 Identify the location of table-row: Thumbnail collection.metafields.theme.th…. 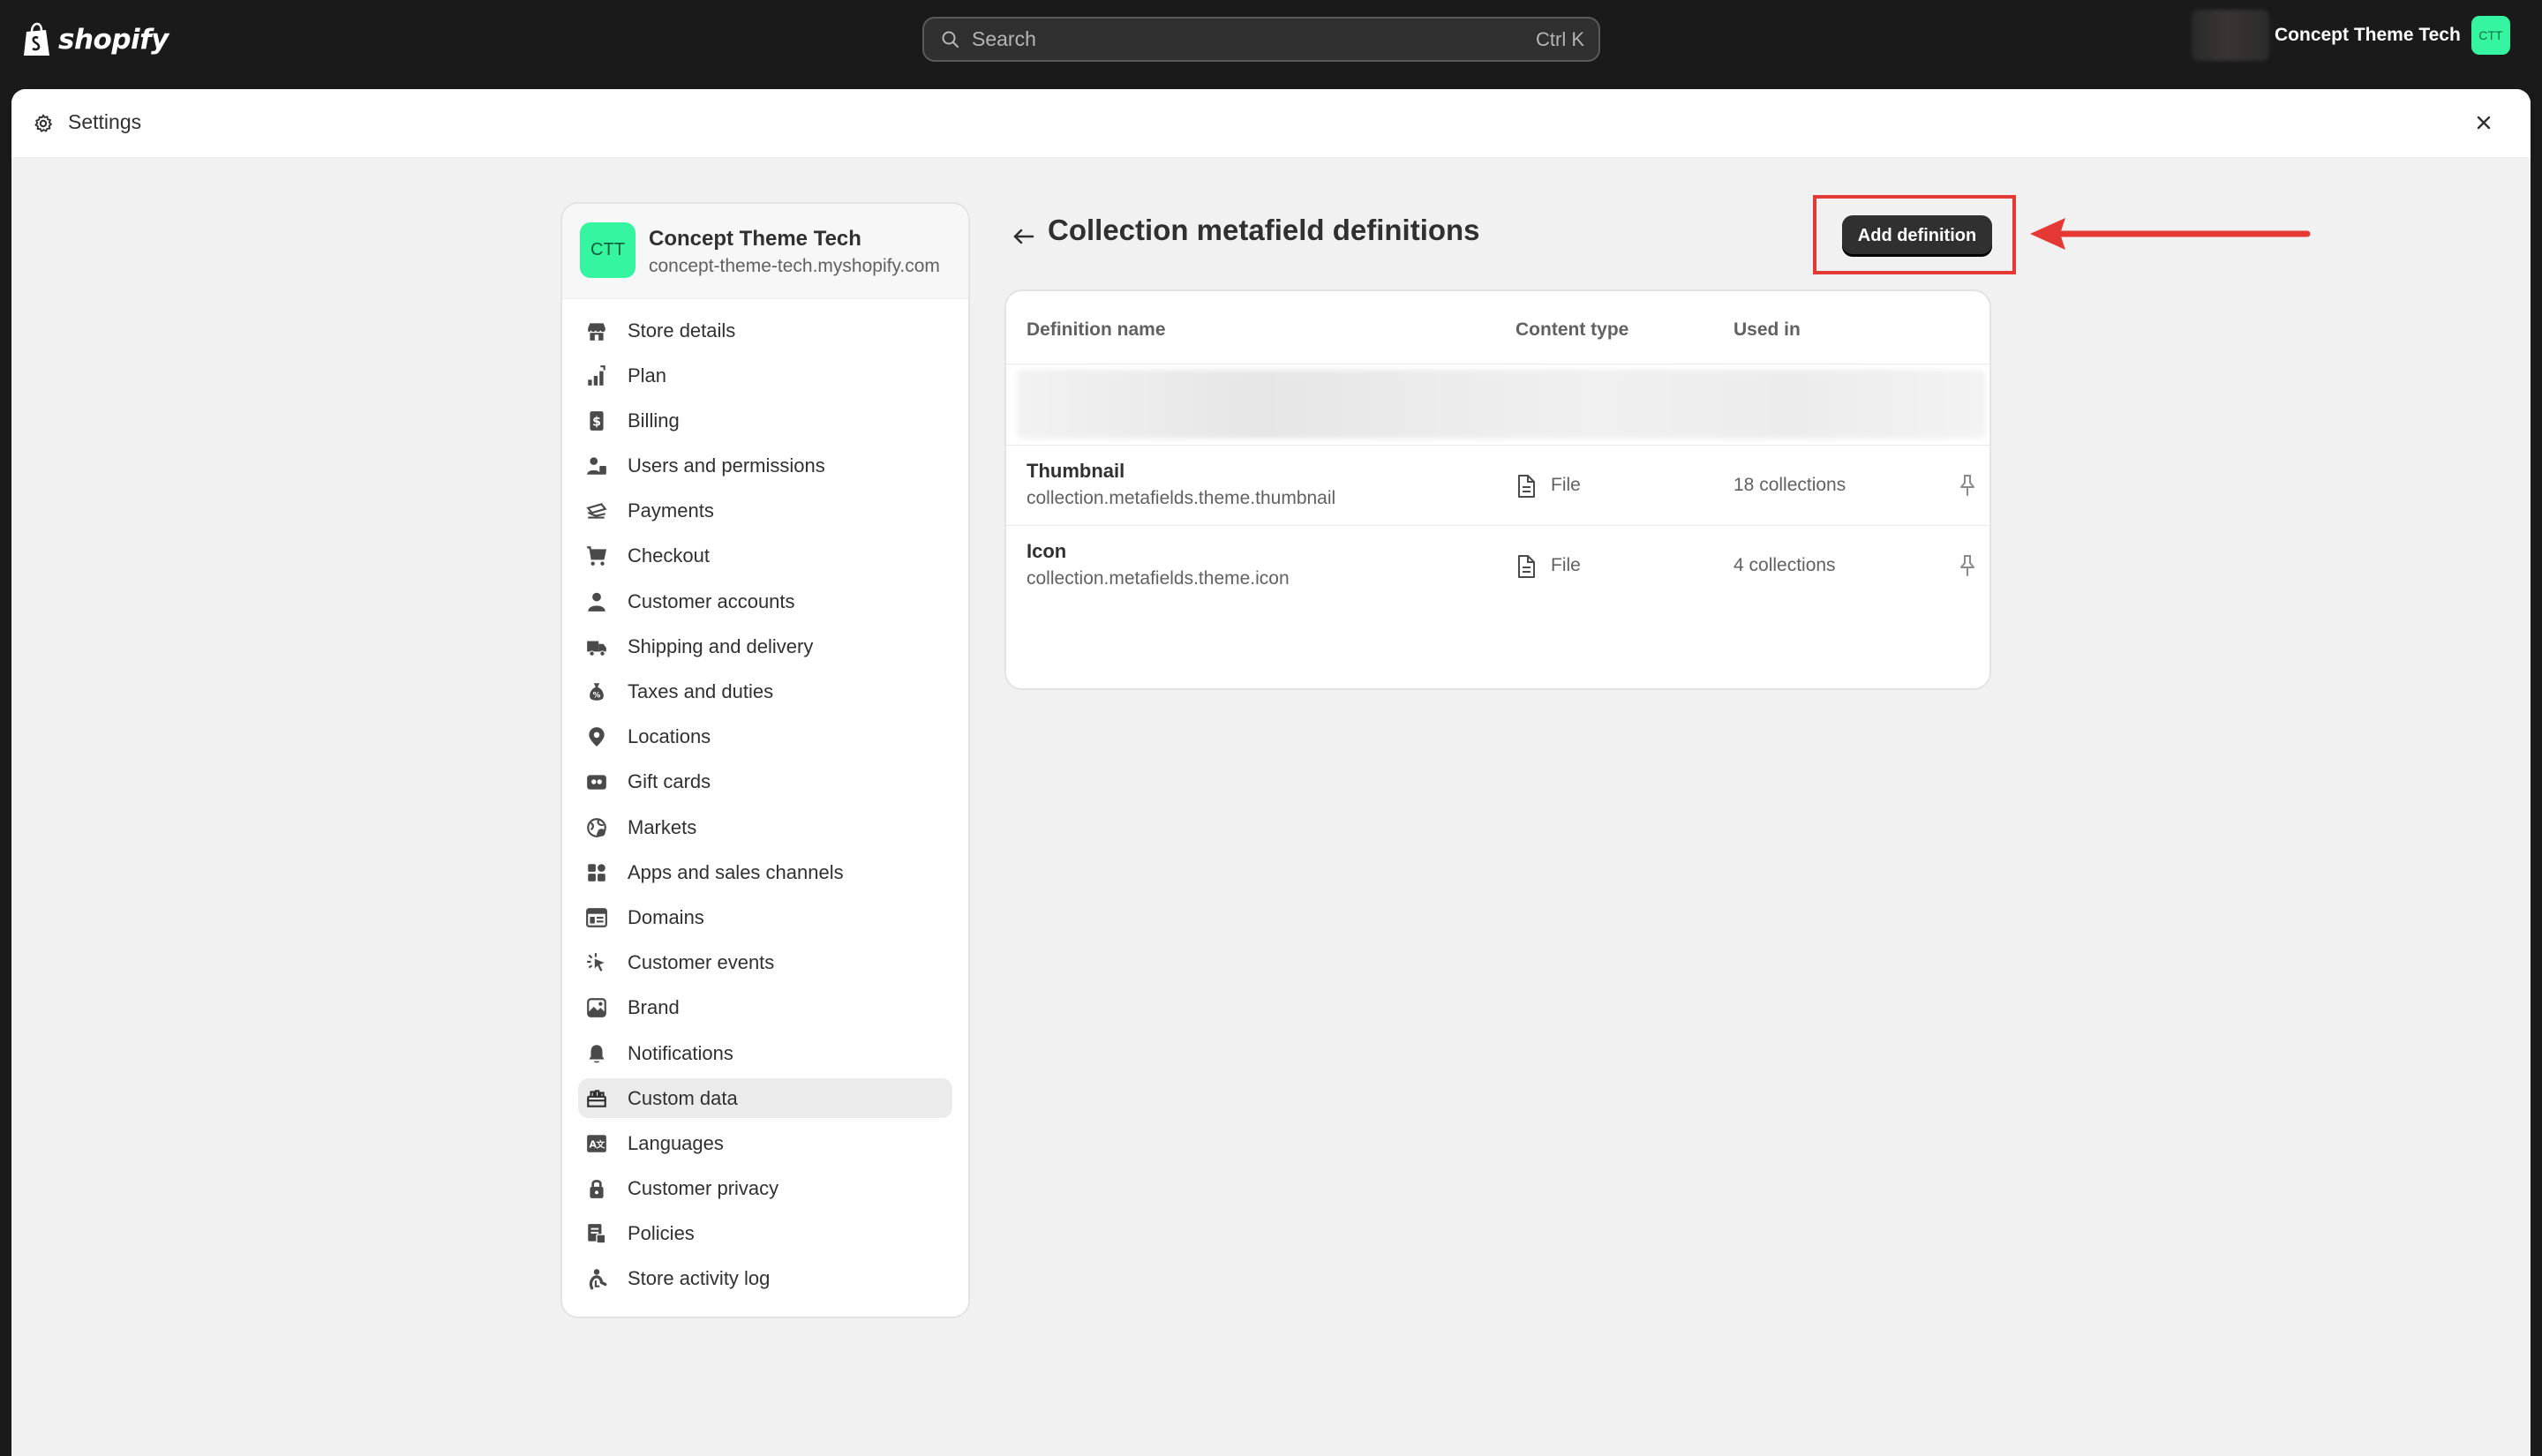
(1497, 485).